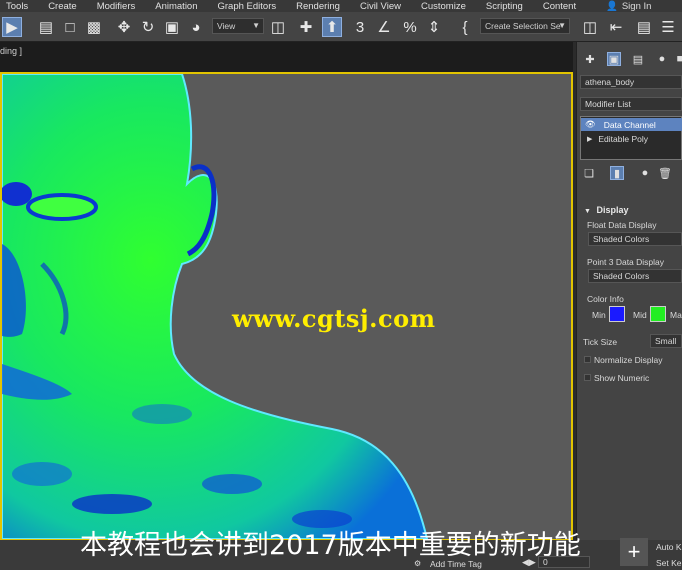  I want to click on eye-icon: 👁, so click(590, 124).